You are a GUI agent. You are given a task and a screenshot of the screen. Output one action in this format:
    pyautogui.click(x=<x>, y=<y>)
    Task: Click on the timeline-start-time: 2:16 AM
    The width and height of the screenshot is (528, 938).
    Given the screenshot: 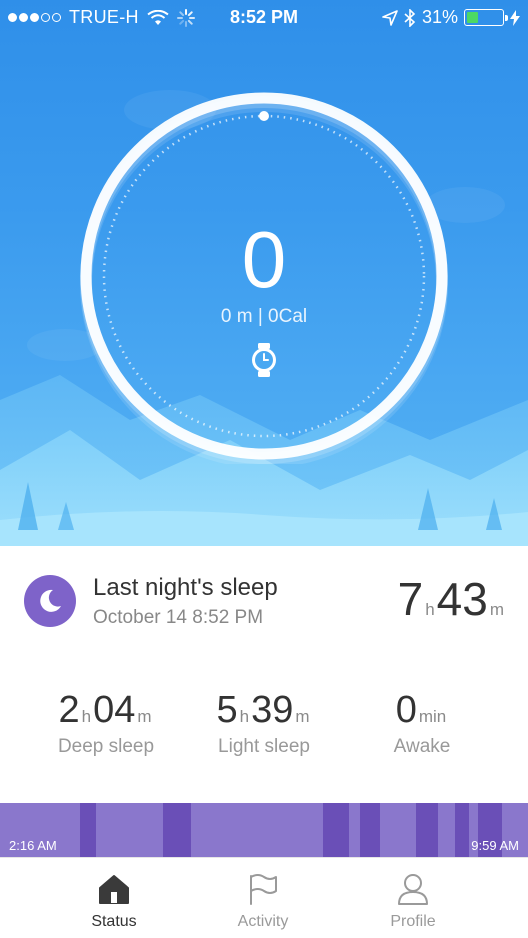 What is the action you would take?
    pyautogui.click(x=33, y=845)
    